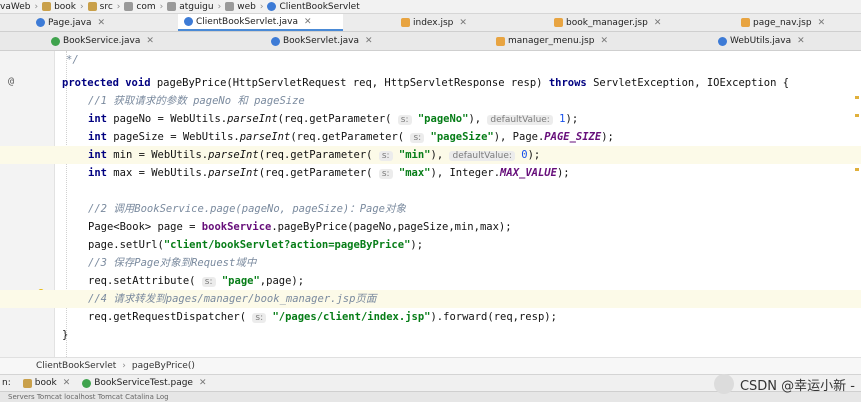 Image resolution: width=861 pixels, height=402 pixels. What do you see at coordinates (176, 137) in the screenshot?
I see `code-text: pageSize = WebUtils.` at bounding box center [176, 137].